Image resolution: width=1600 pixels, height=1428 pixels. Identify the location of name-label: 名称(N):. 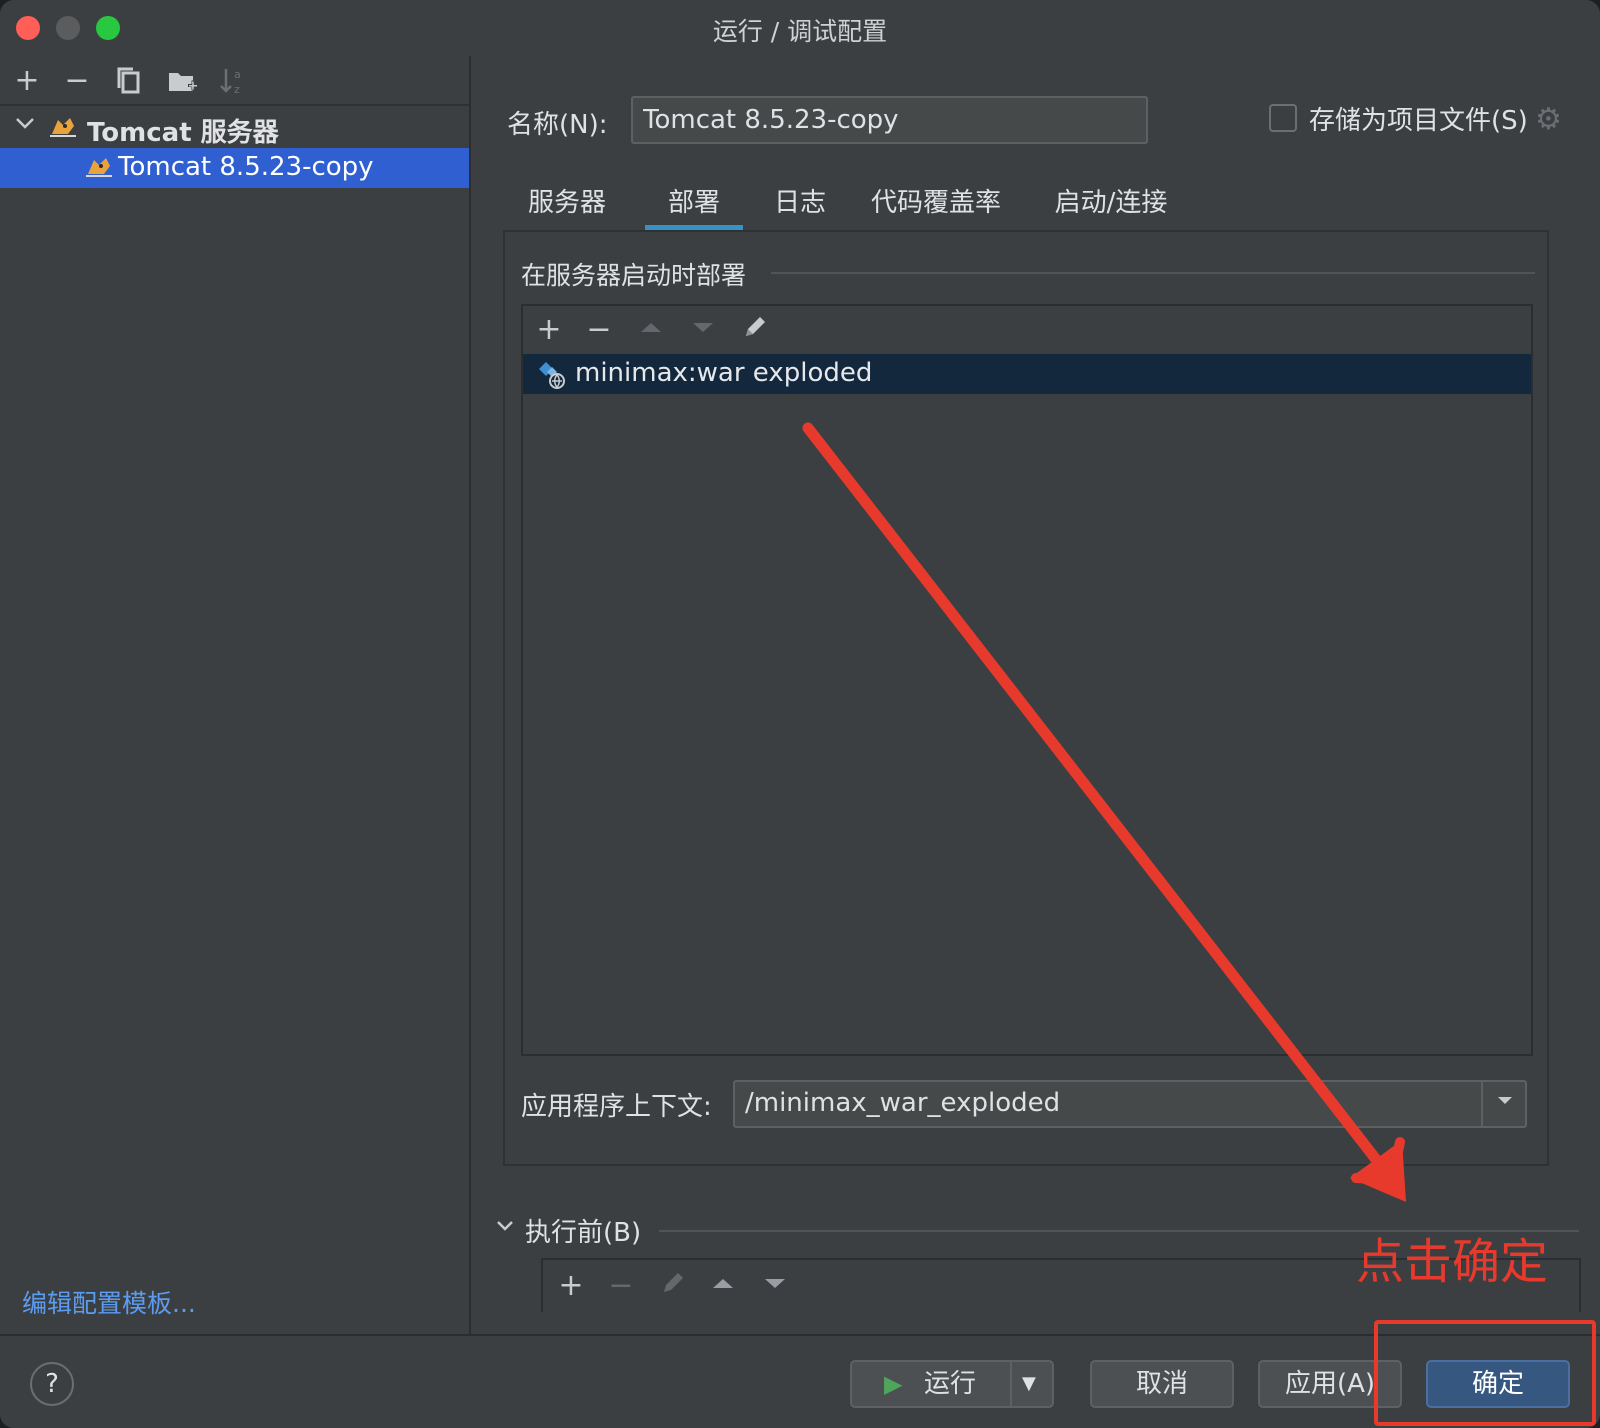
(557, 125).